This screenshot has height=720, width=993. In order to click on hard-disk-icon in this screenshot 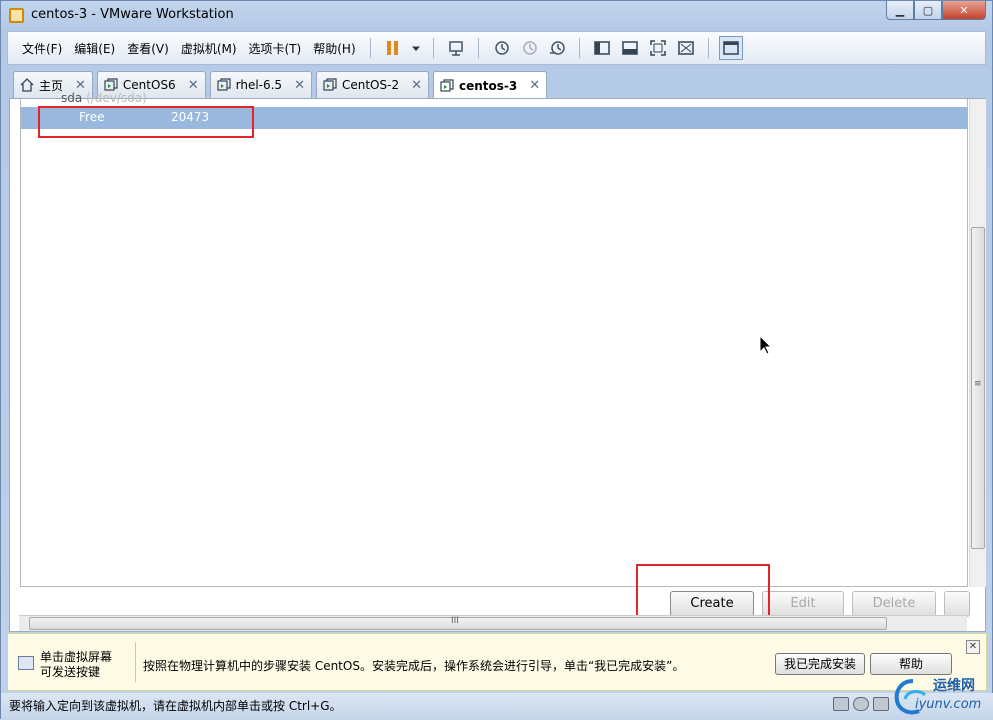, I will do `click(841, 704)`.